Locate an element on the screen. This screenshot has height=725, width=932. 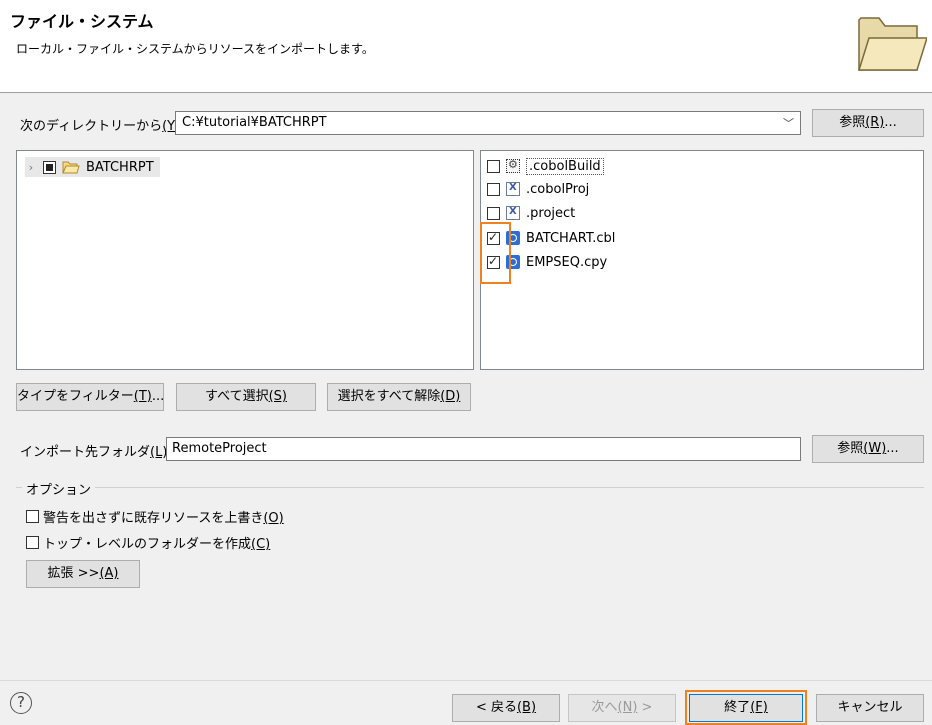
footer-separator is located at coordinates (466, 680).